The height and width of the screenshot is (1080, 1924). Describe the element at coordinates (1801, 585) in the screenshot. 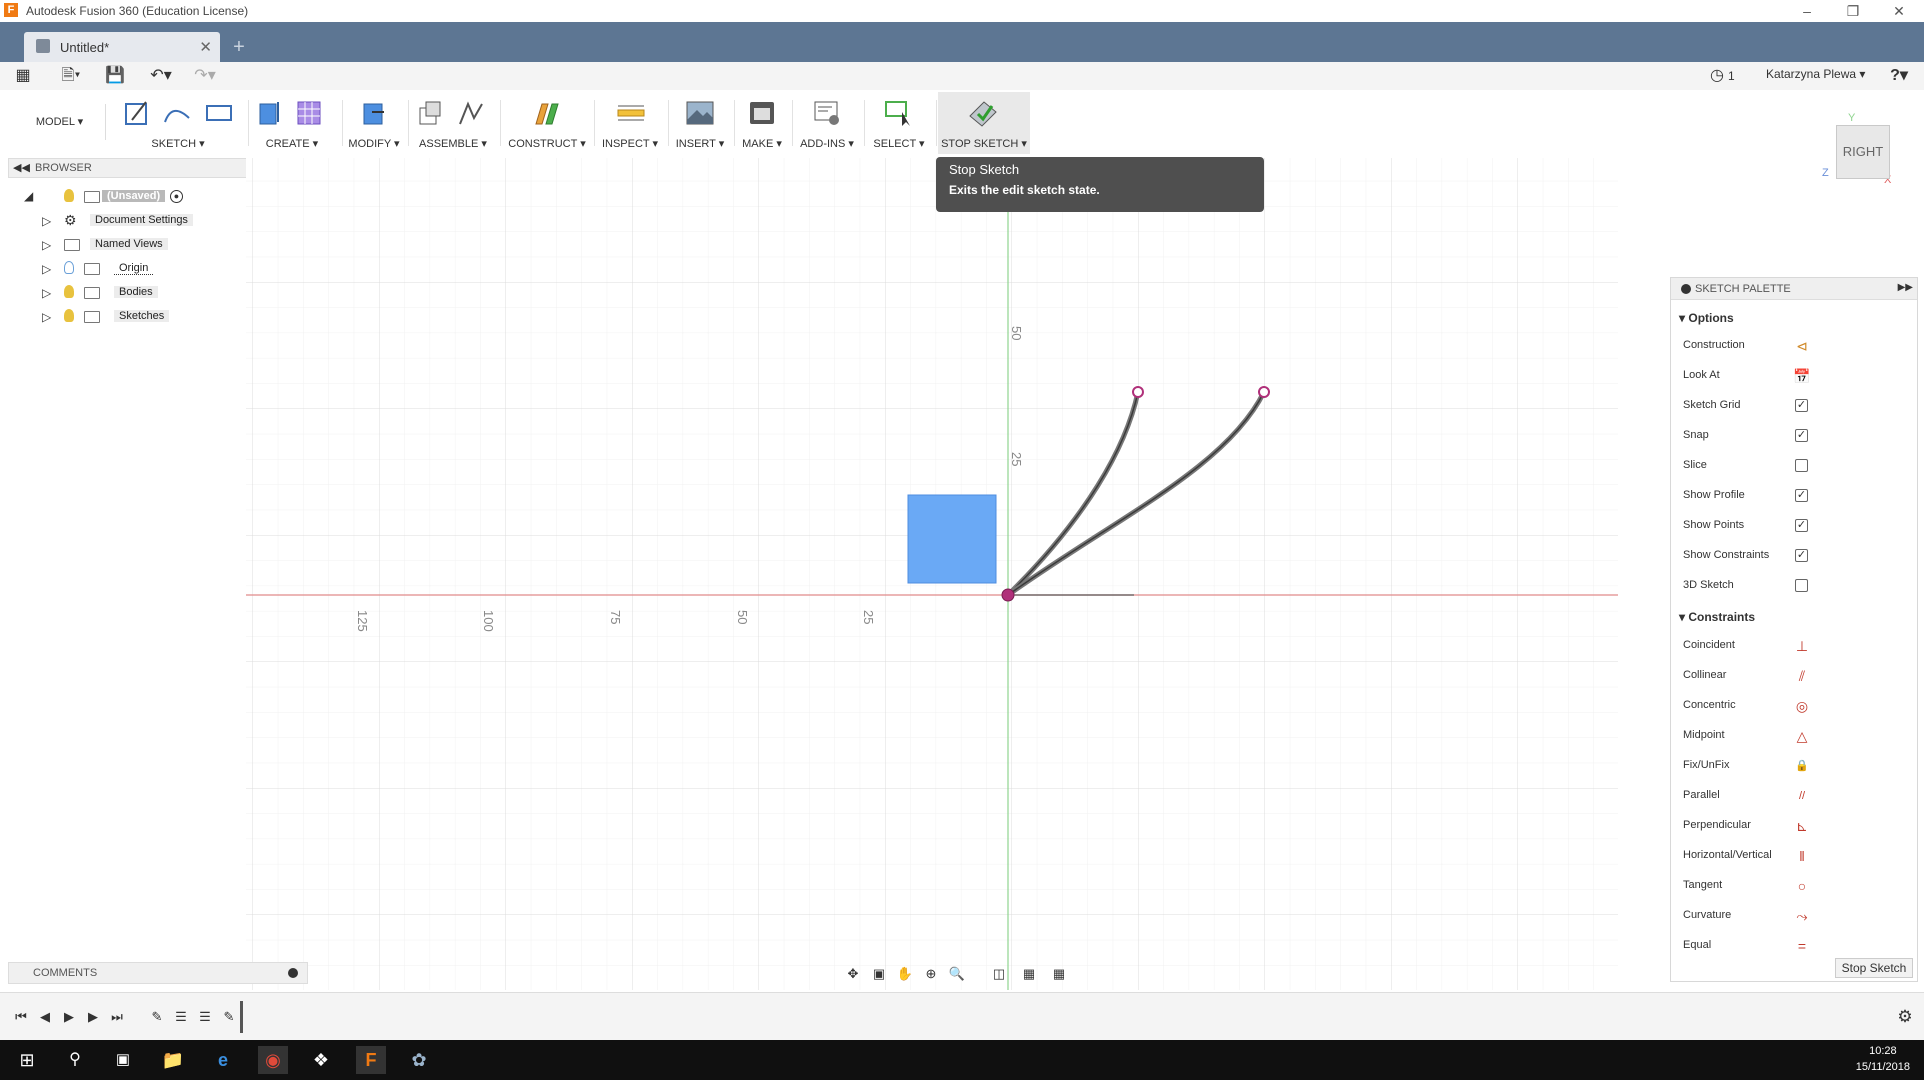

I see `3d-sketch-checkbox` at that location.